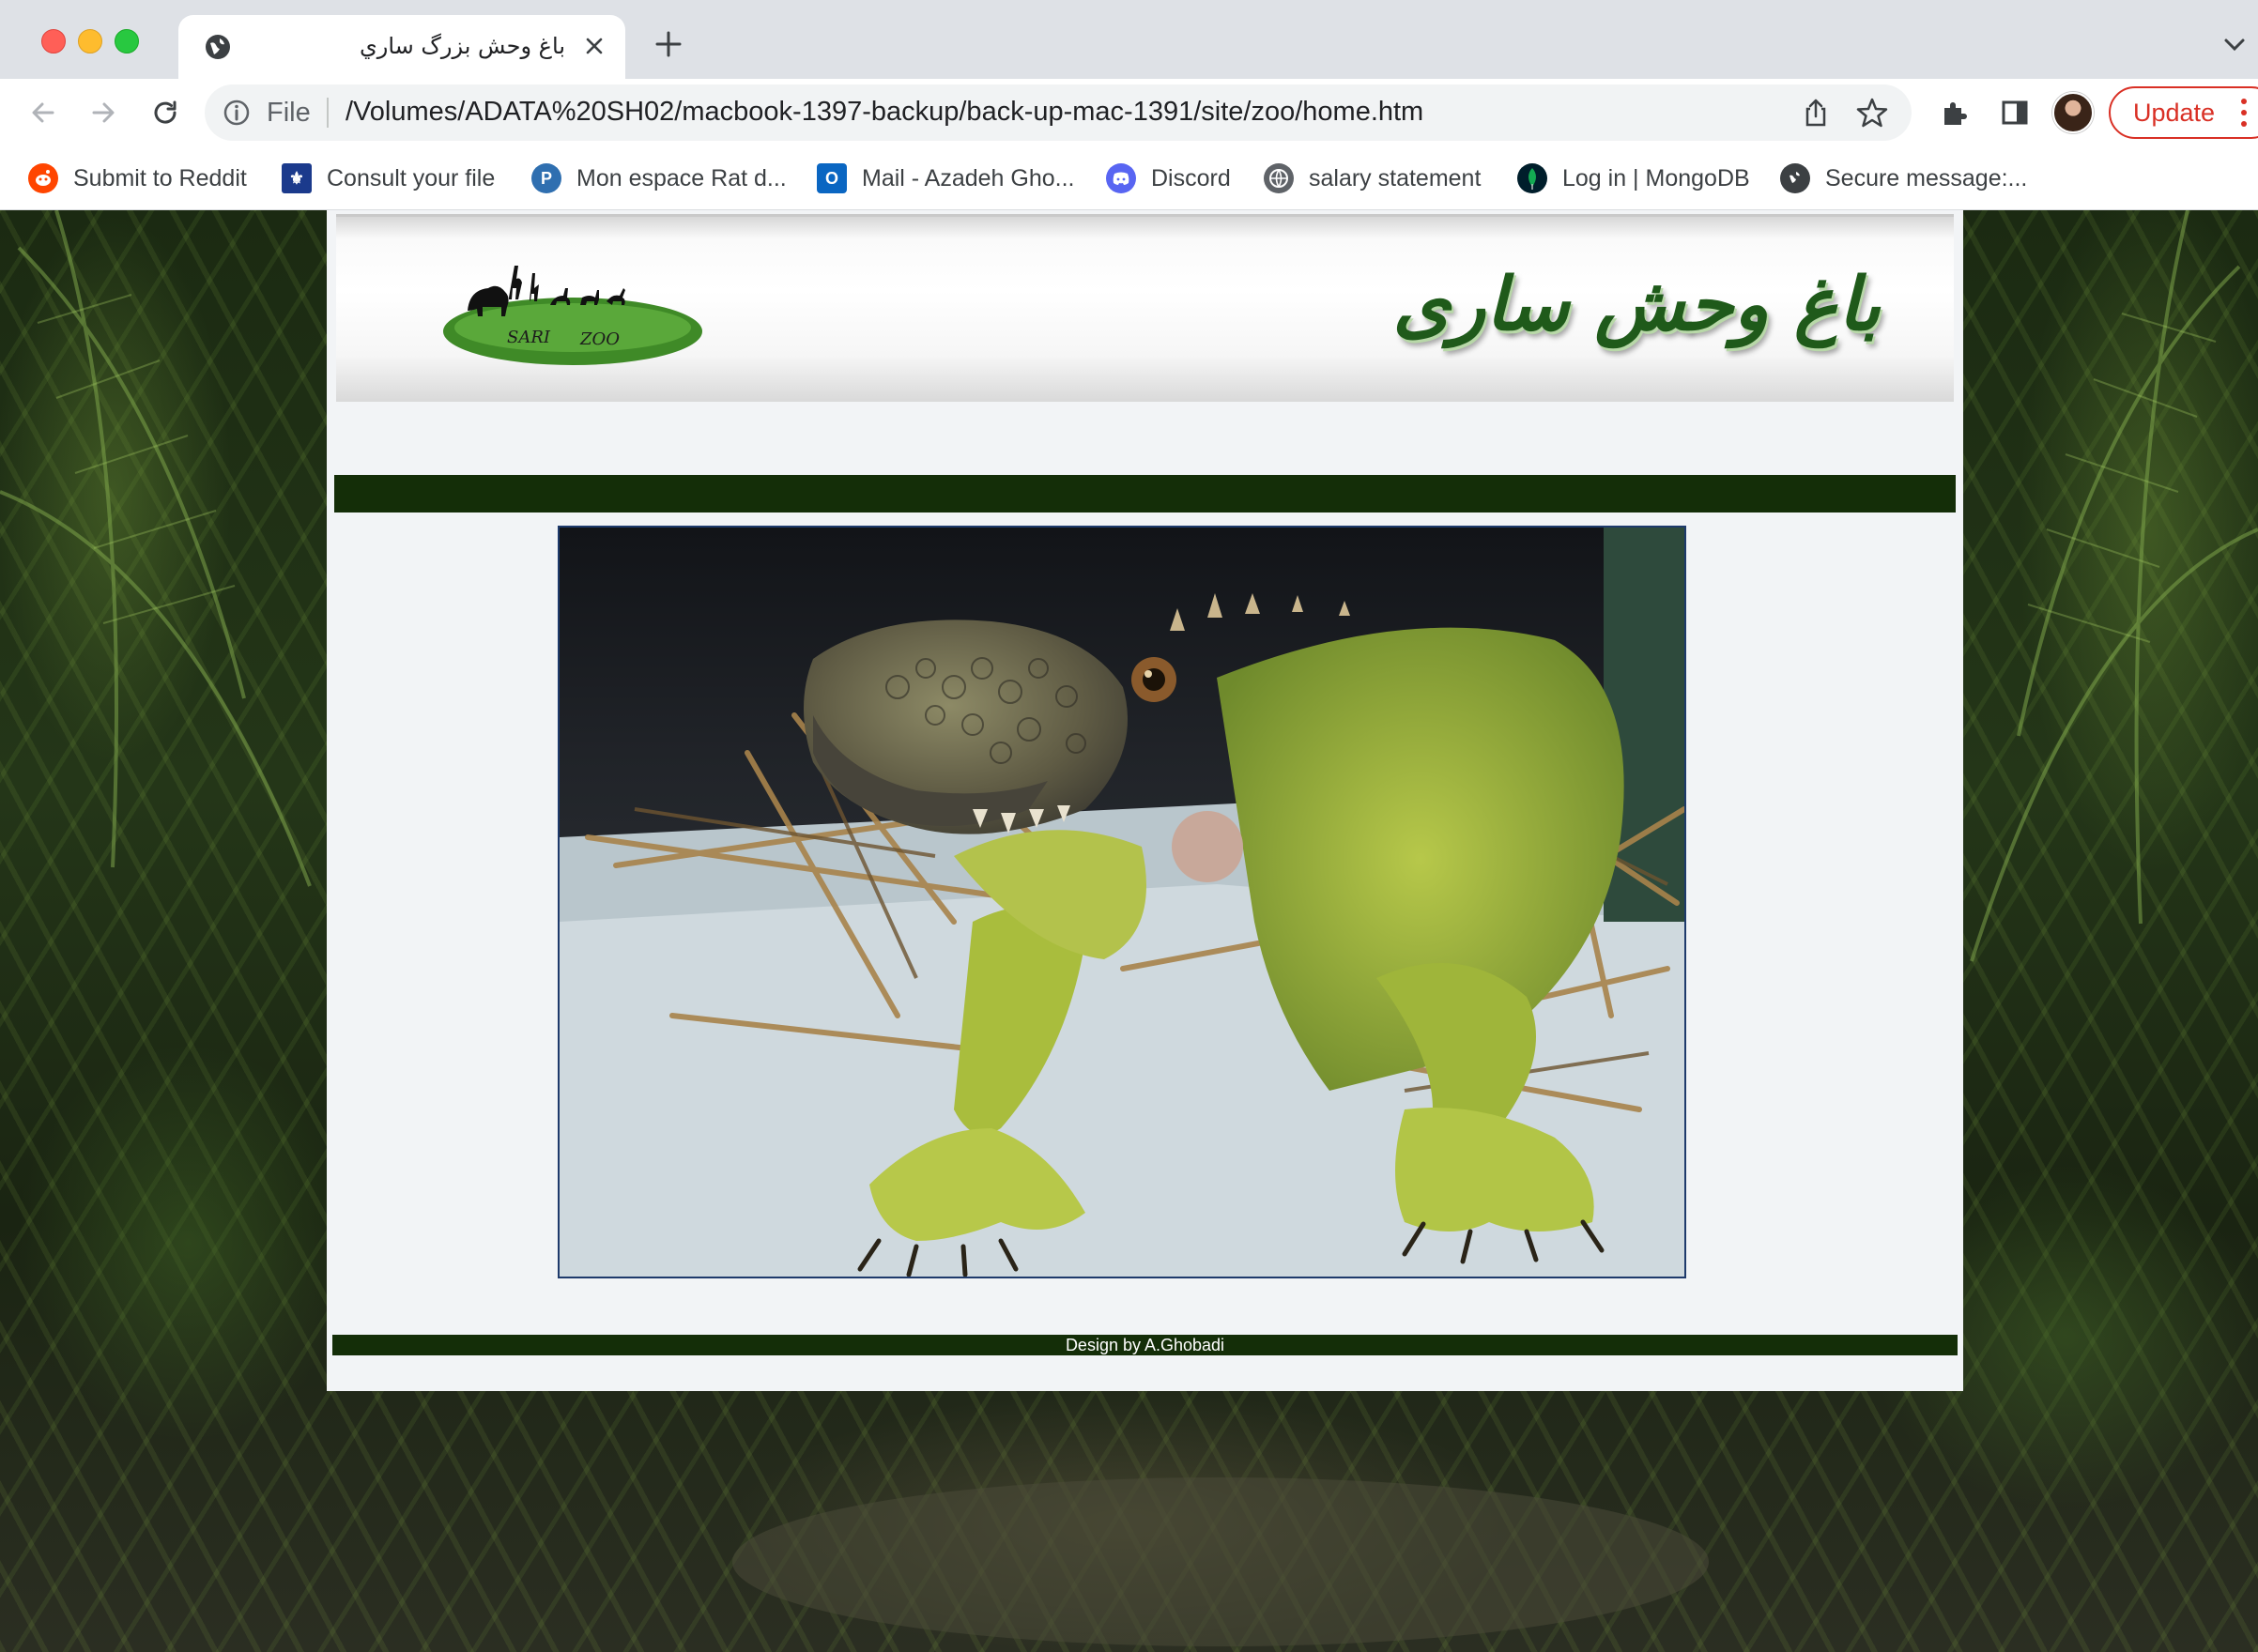 The image size is (2258, 1652). What do you see at coordinates (1395, 177) in the screenshot?
I see `bookmark-label: salary statement` at bounding box center [1395, 177].